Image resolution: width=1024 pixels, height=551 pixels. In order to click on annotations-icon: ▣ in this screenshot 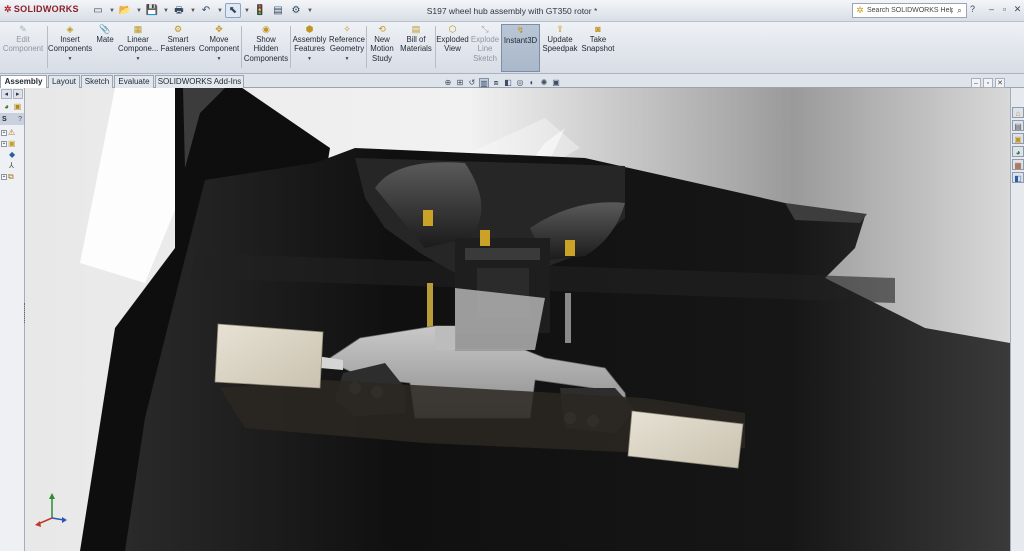, I will do `click(12, 143)`.